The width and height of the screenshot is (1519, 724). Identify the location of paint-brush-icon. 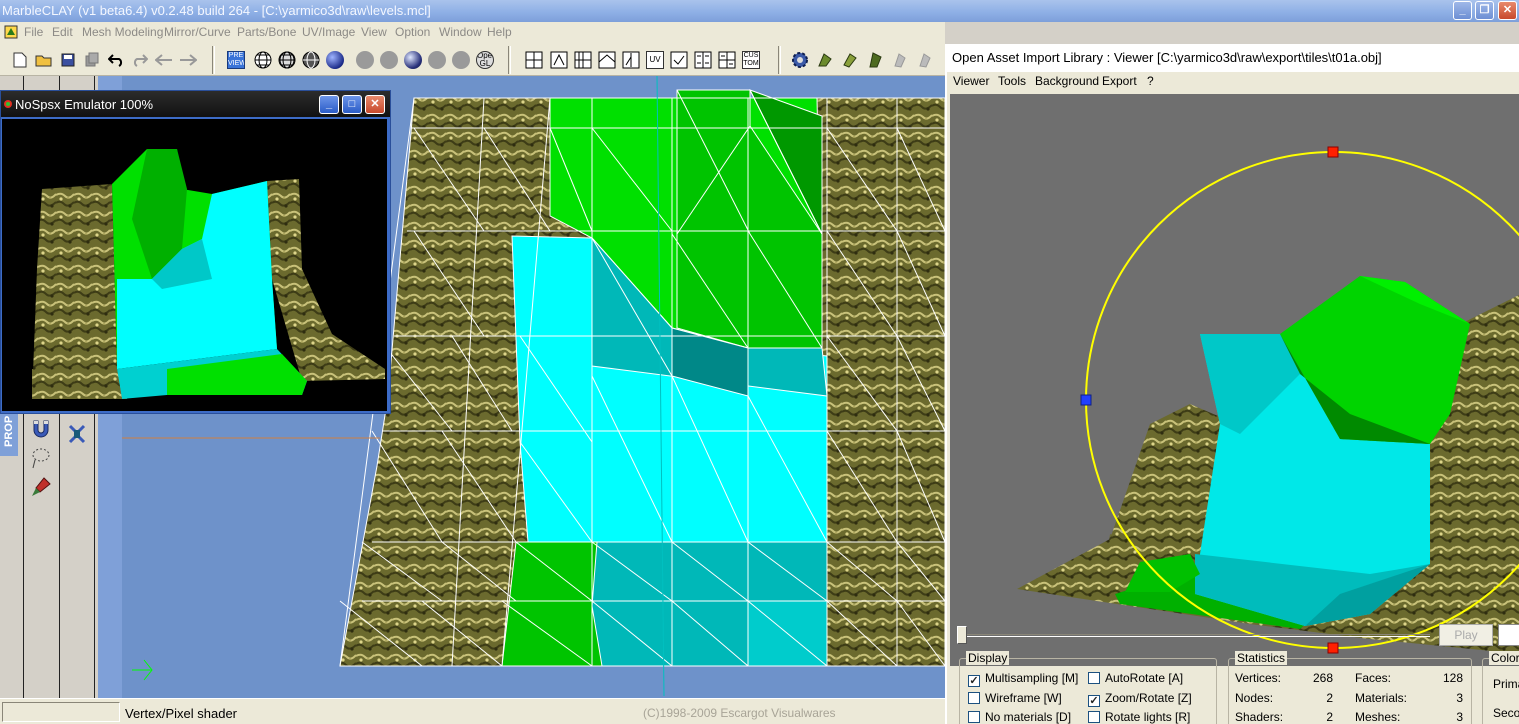
(41, 487).